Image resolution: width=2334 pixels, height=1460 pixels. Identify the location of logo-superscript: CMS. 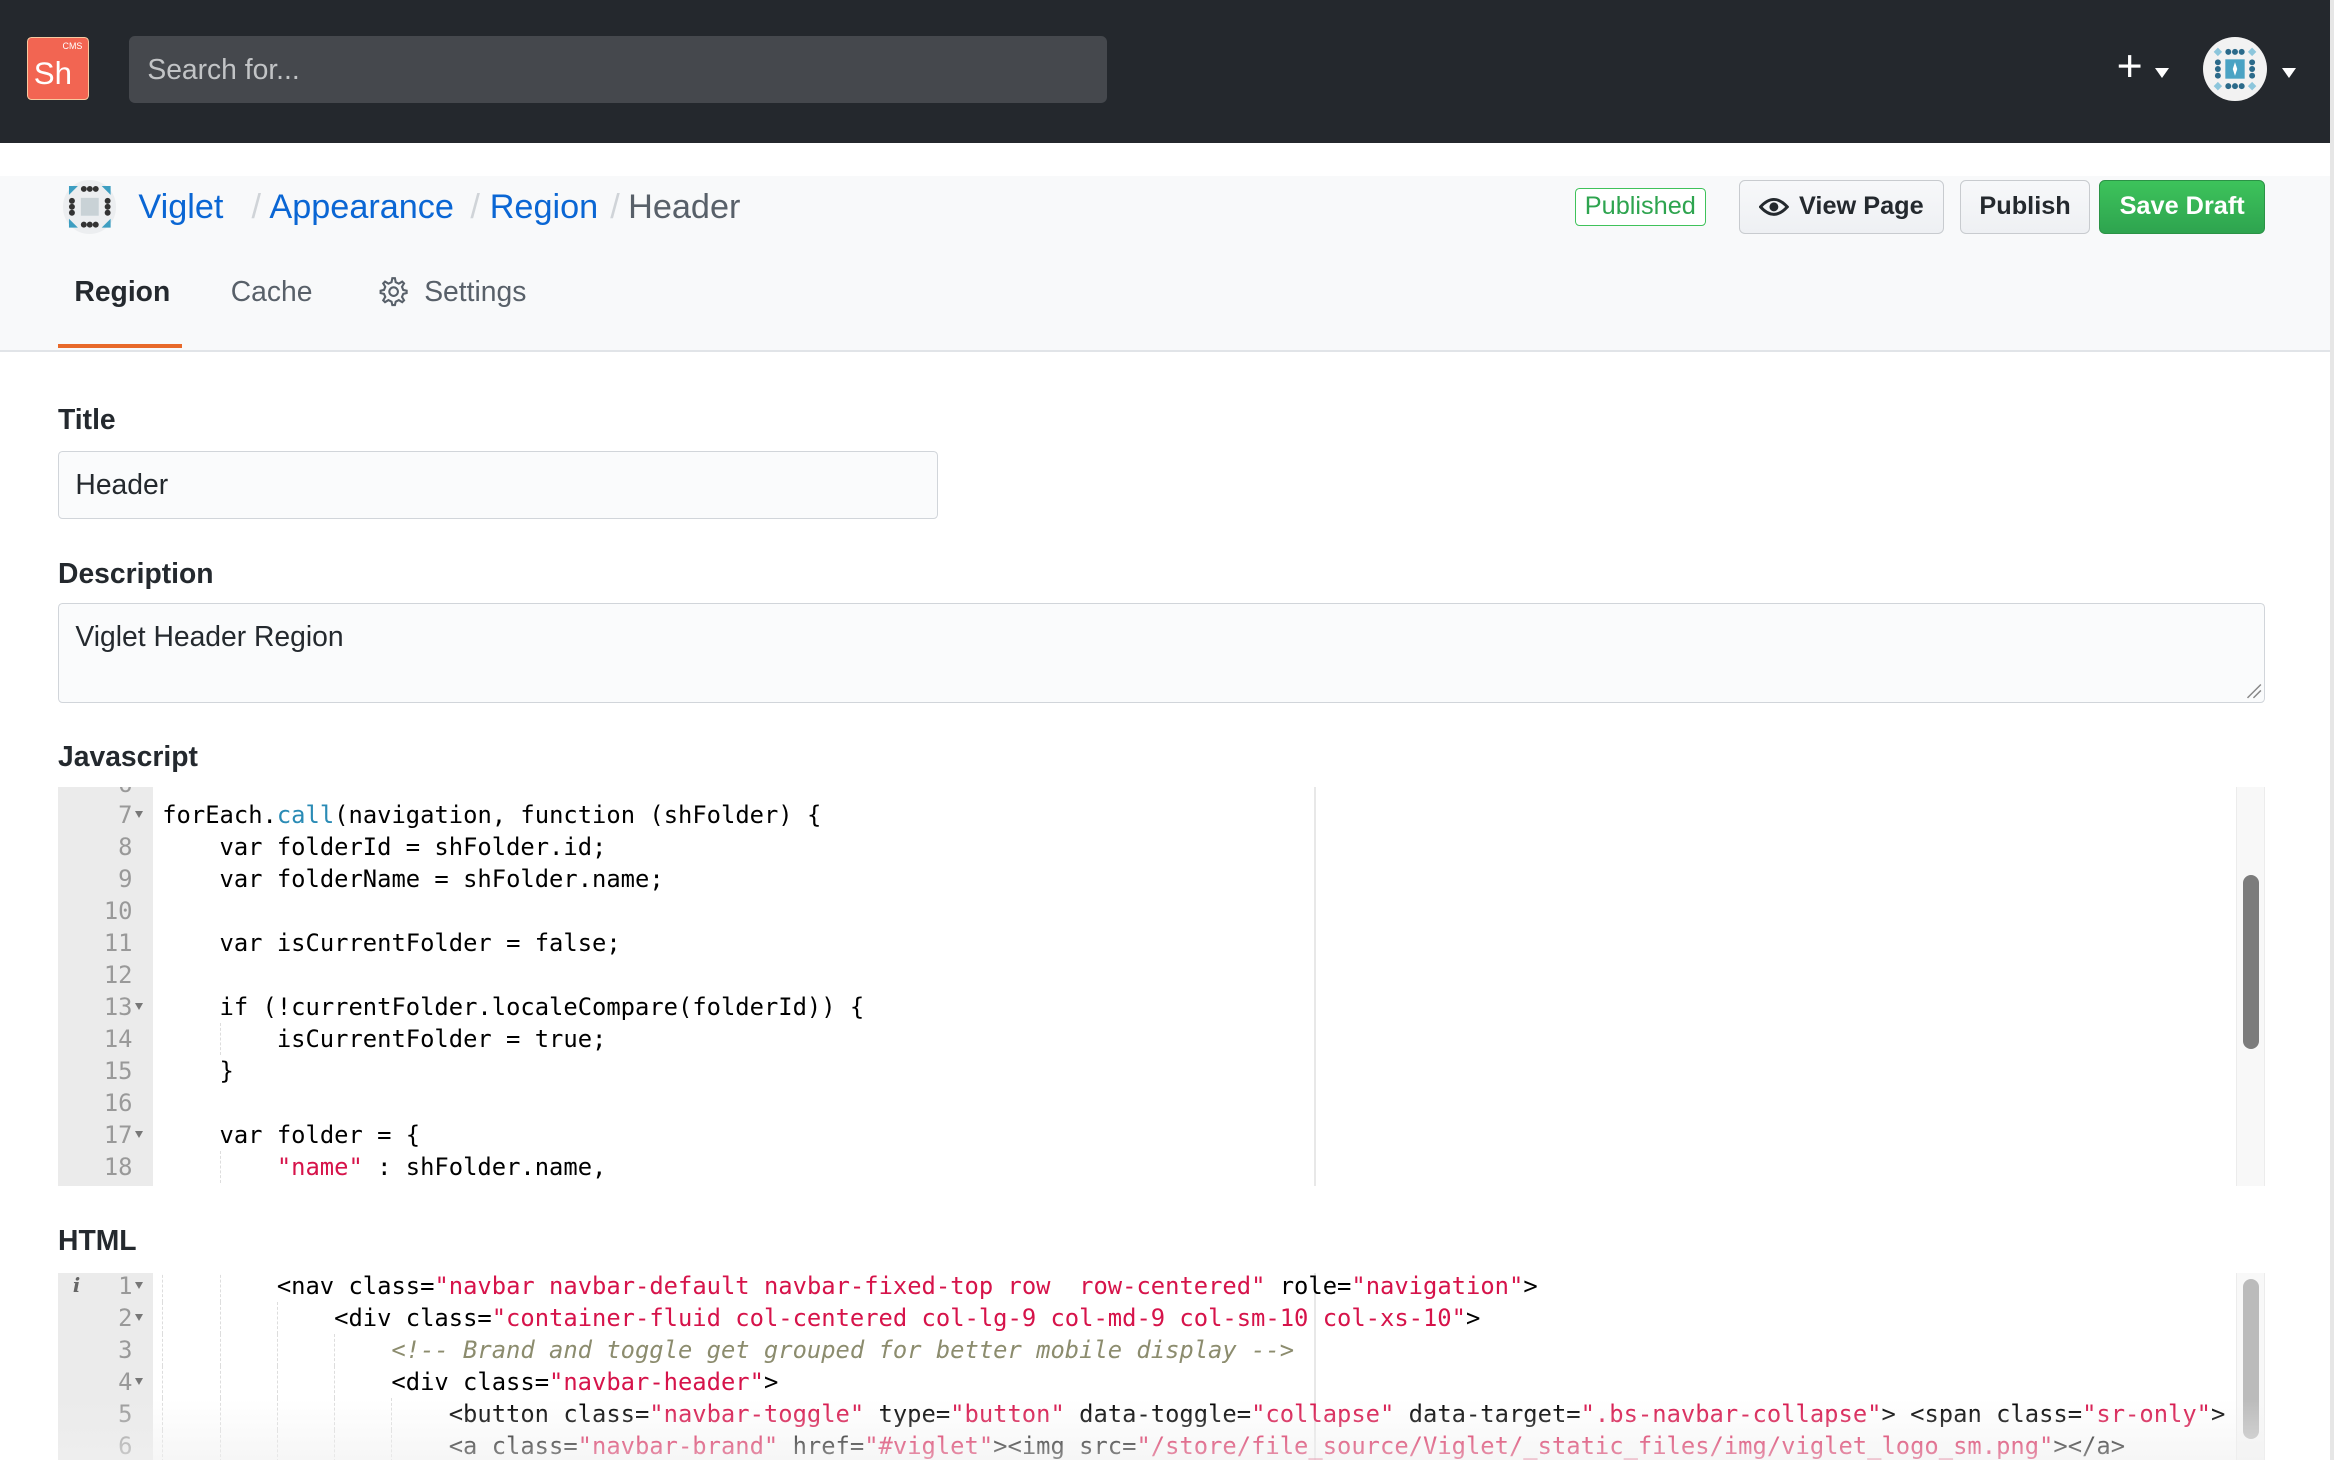
(72, 46).